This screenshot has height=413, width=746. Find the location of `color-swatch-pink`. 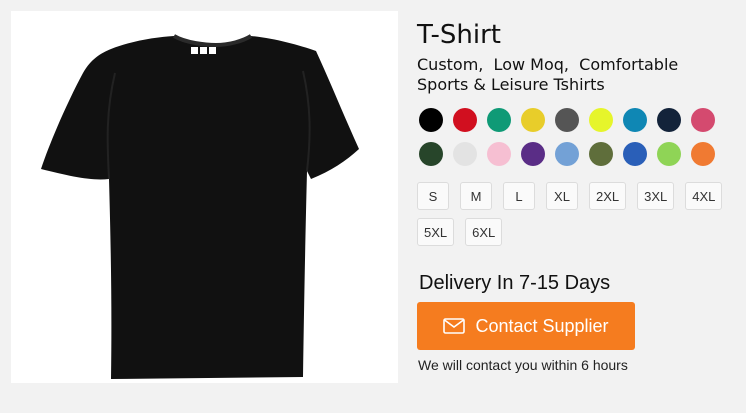

color-swatch-pink is located at coordinates (499, 154).